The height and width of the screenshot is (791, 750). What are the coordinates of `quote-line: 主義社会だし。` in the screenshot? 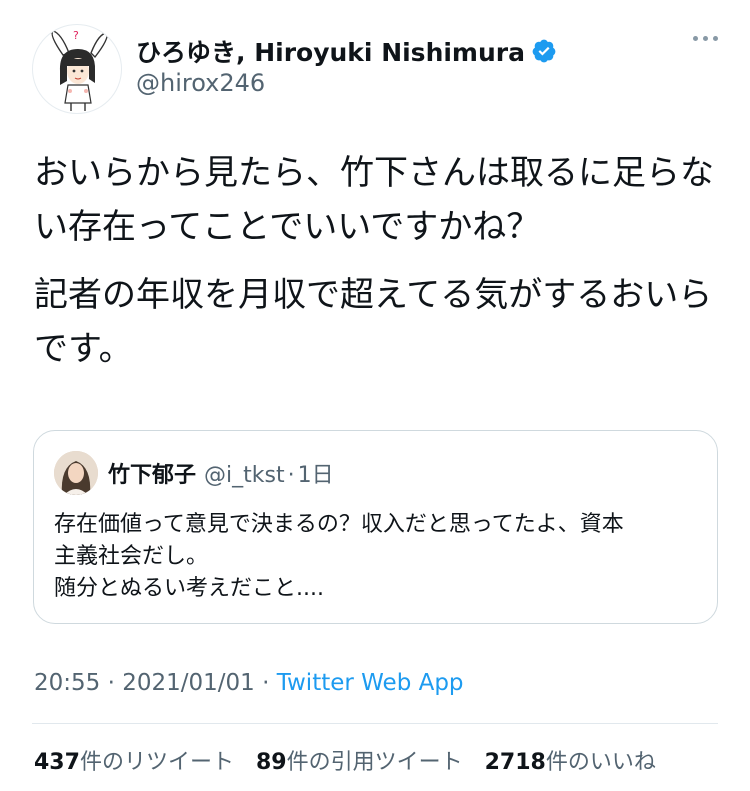 It's located at (131, 556).